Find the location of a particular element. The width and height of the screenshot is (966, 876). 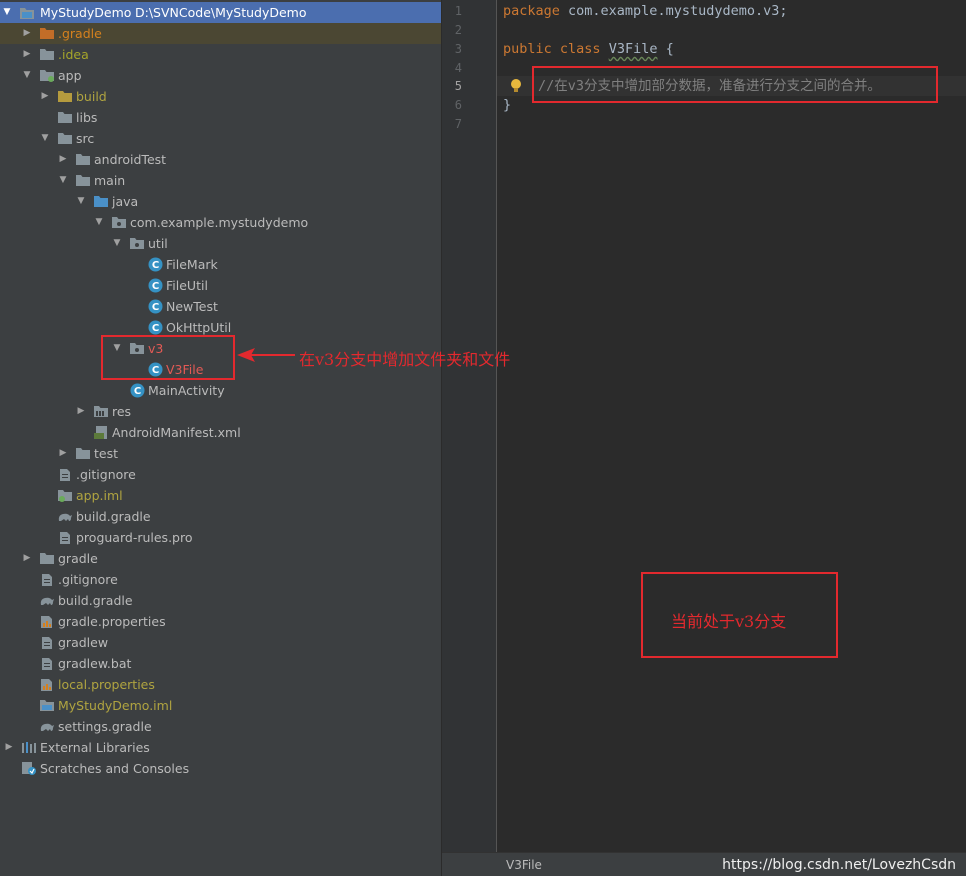

tree-row-libs: libs is located at coordinates (220, 117).